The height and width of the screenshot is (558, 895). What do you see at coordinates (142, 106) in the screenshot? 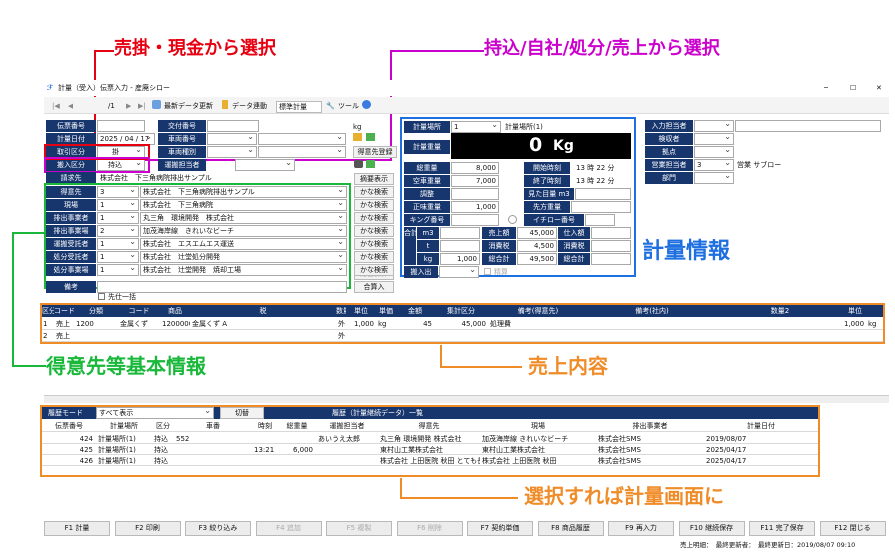
I see `last-record-button: ▶|` at bounding box center [142, 106].